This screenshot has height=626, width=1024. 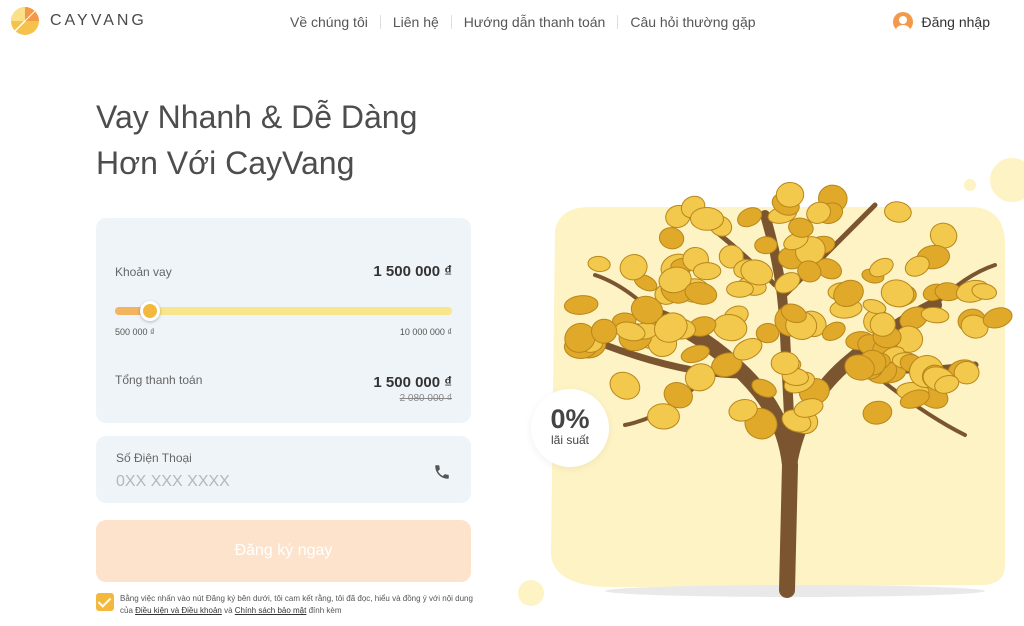 What do you see at coordinates (955, 22) in the screenshot?
I see `login-label: Đăng nhập` at bounding box center [955, 22].